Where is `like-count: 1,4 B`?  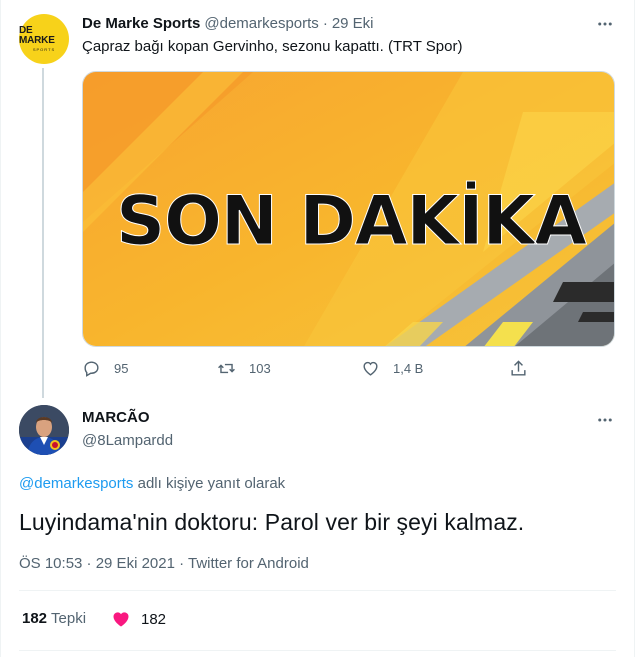 like-count: 1,4 B is located at coordinates (408, 368).